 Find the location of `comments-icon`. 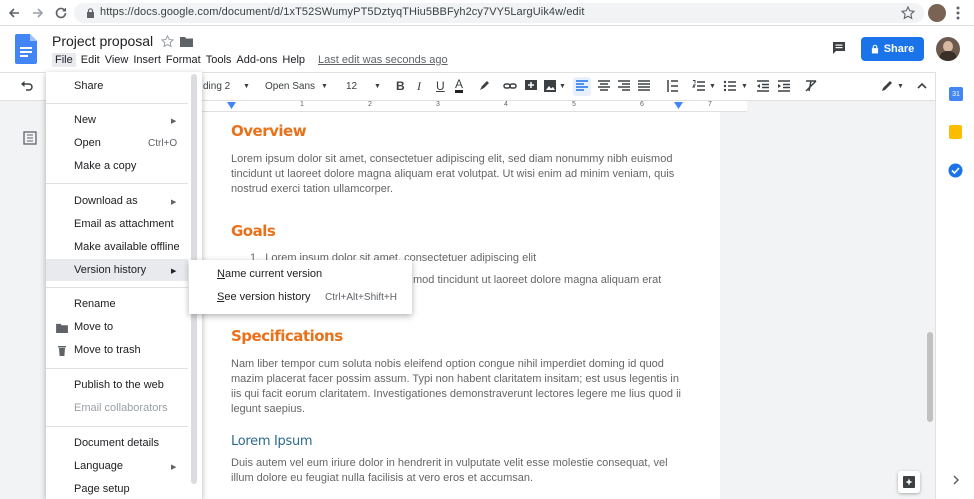

comments-icon is located at coordinates (839, 48).